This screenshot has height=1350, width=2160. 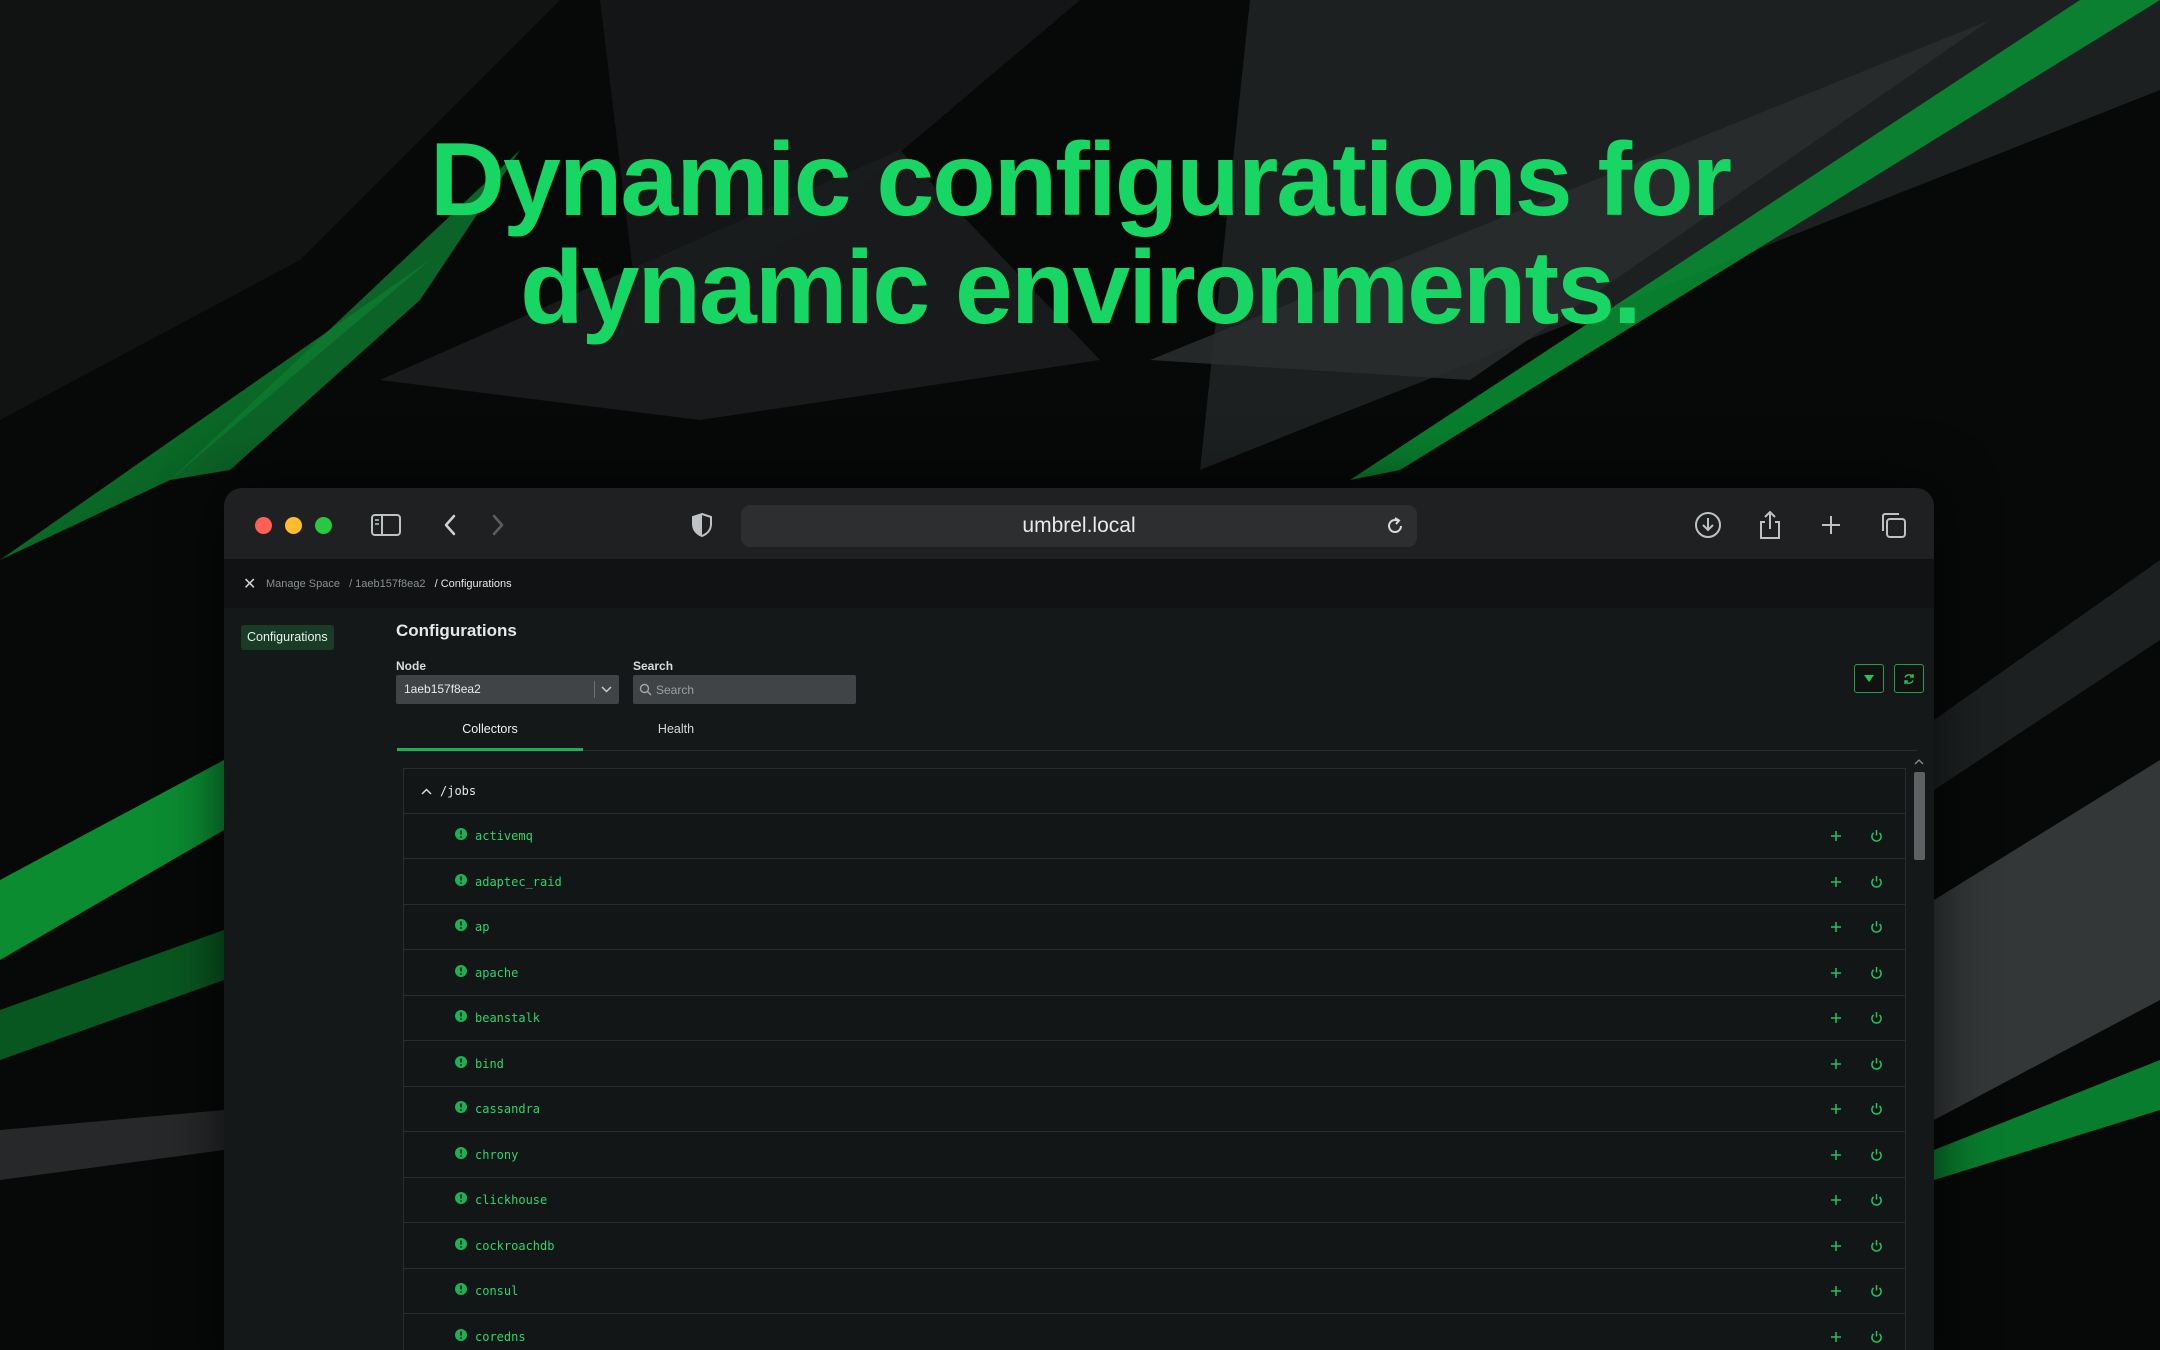 I want to click on collector-name: activemq, so click(x=504, y=836).